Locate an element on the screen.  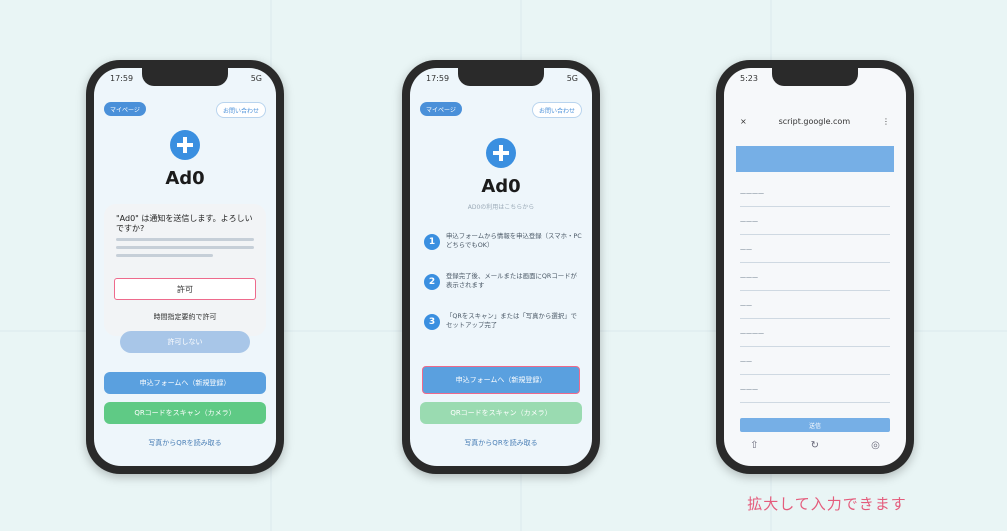
browser-toolbar: ⇧ ↻ ◎ is located at coordinates (815, 448).